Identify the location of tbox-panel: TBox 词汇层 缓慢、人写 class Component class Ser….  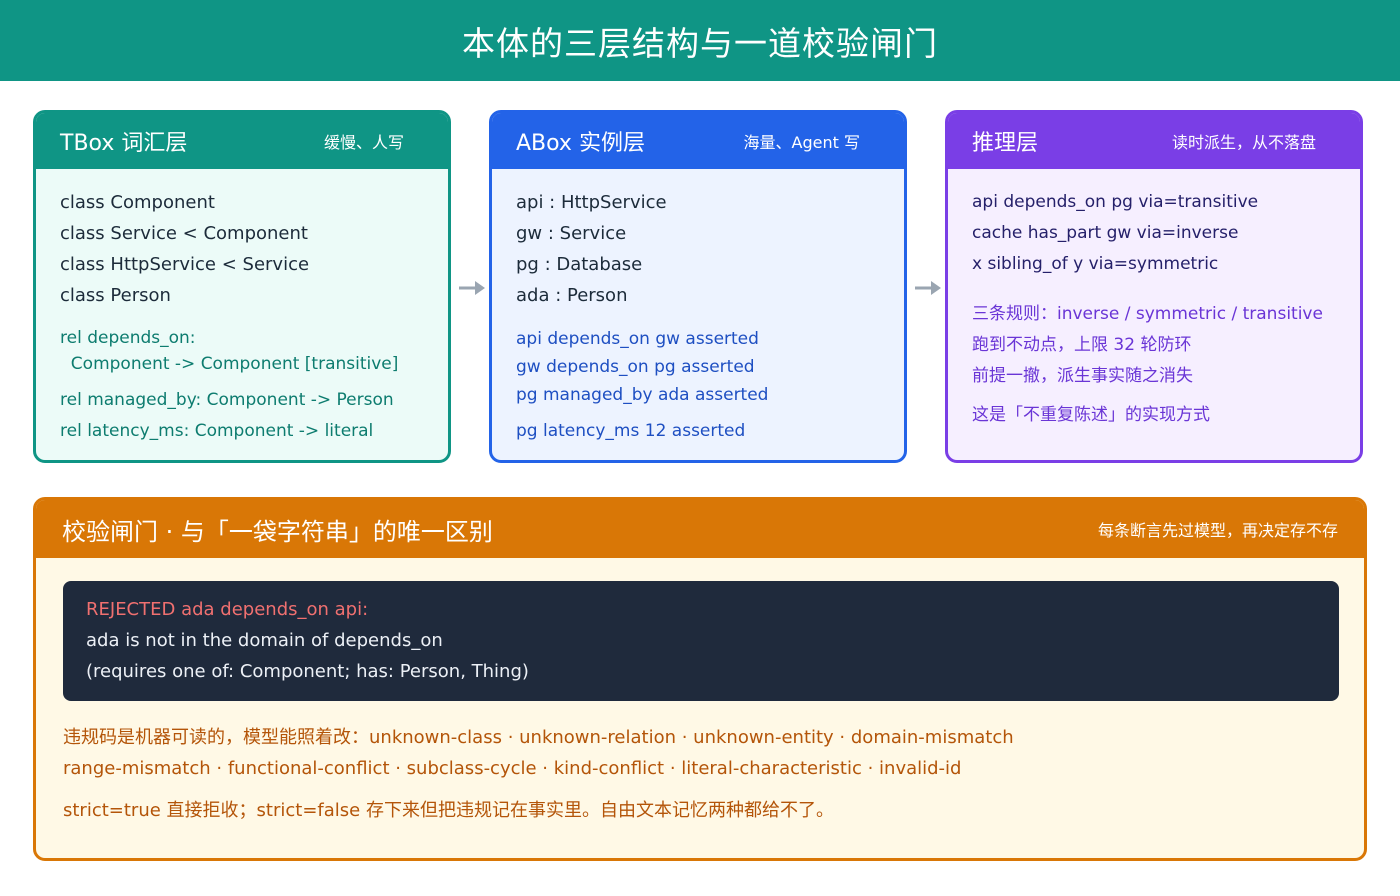
(242, 286).